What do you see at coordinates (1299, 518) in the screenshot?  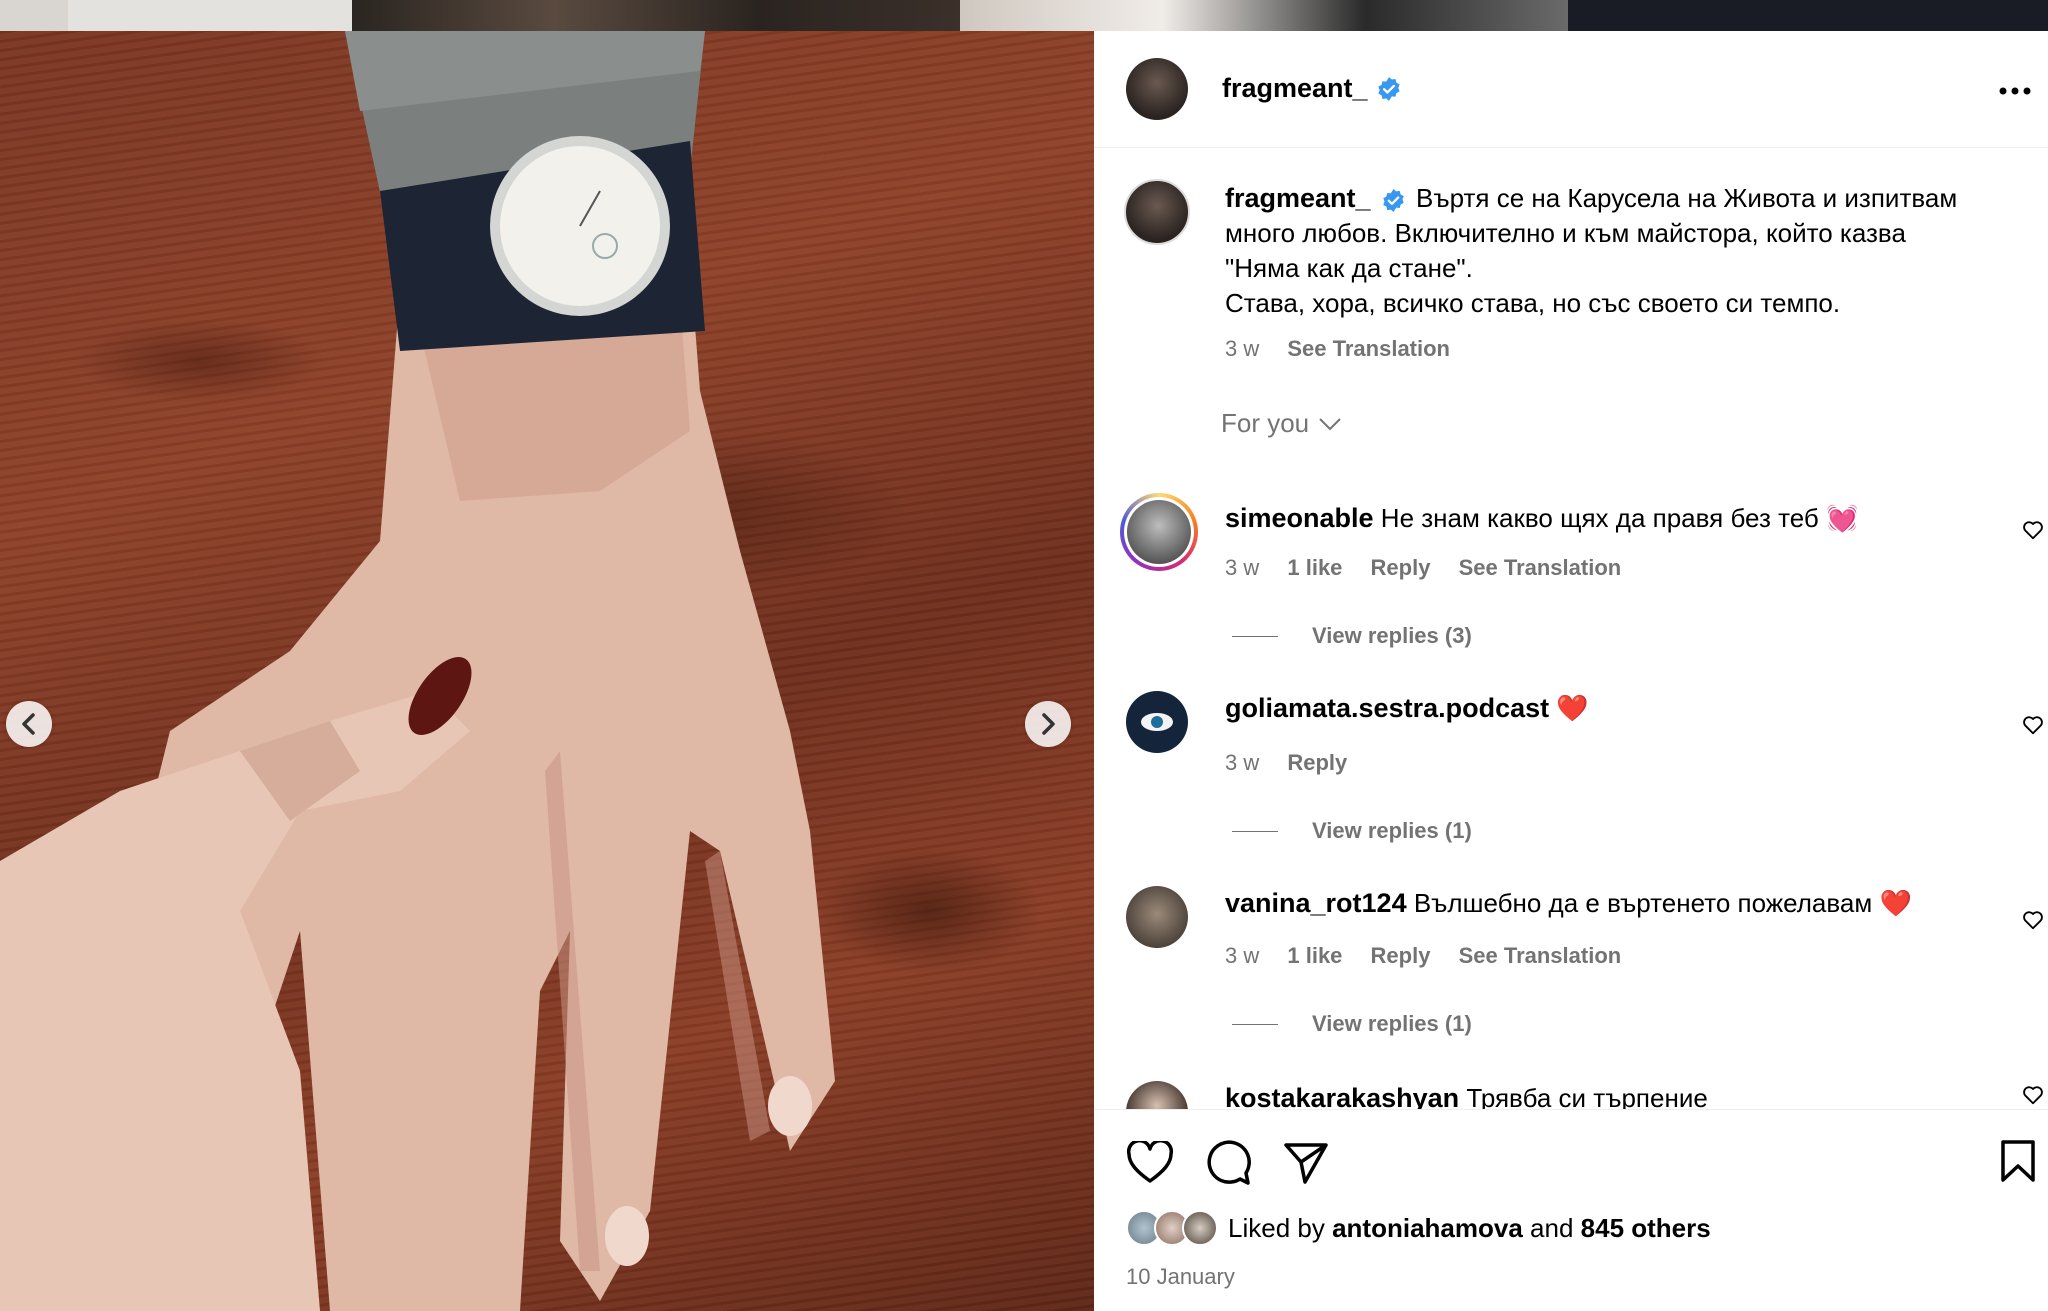 I see `commenter-username: simeonable` at bounding box center [1299, 518].